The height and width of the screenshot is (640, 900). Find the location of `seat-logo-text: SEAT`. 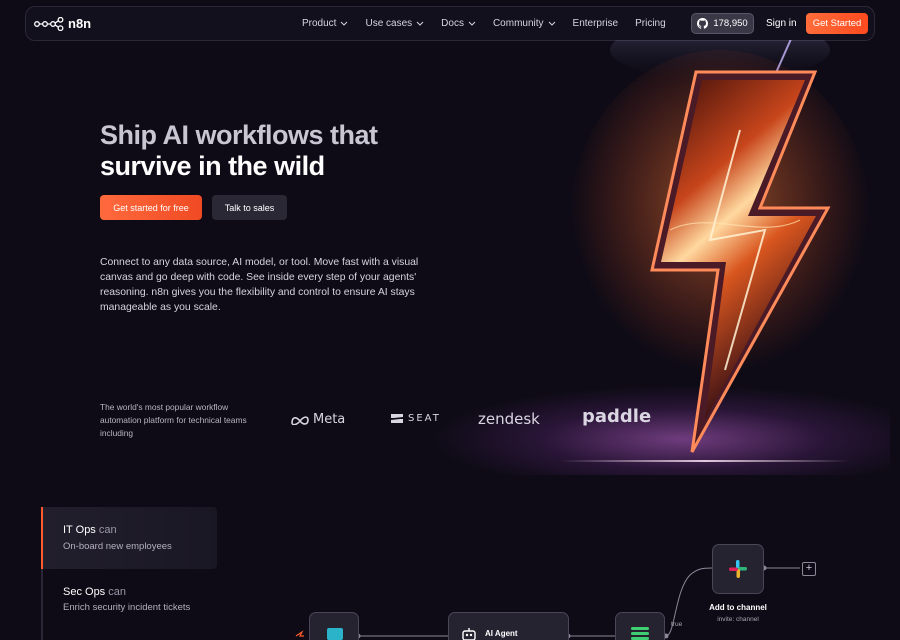

seat-logo-text: SEAT is located at coordinates (424, 418).